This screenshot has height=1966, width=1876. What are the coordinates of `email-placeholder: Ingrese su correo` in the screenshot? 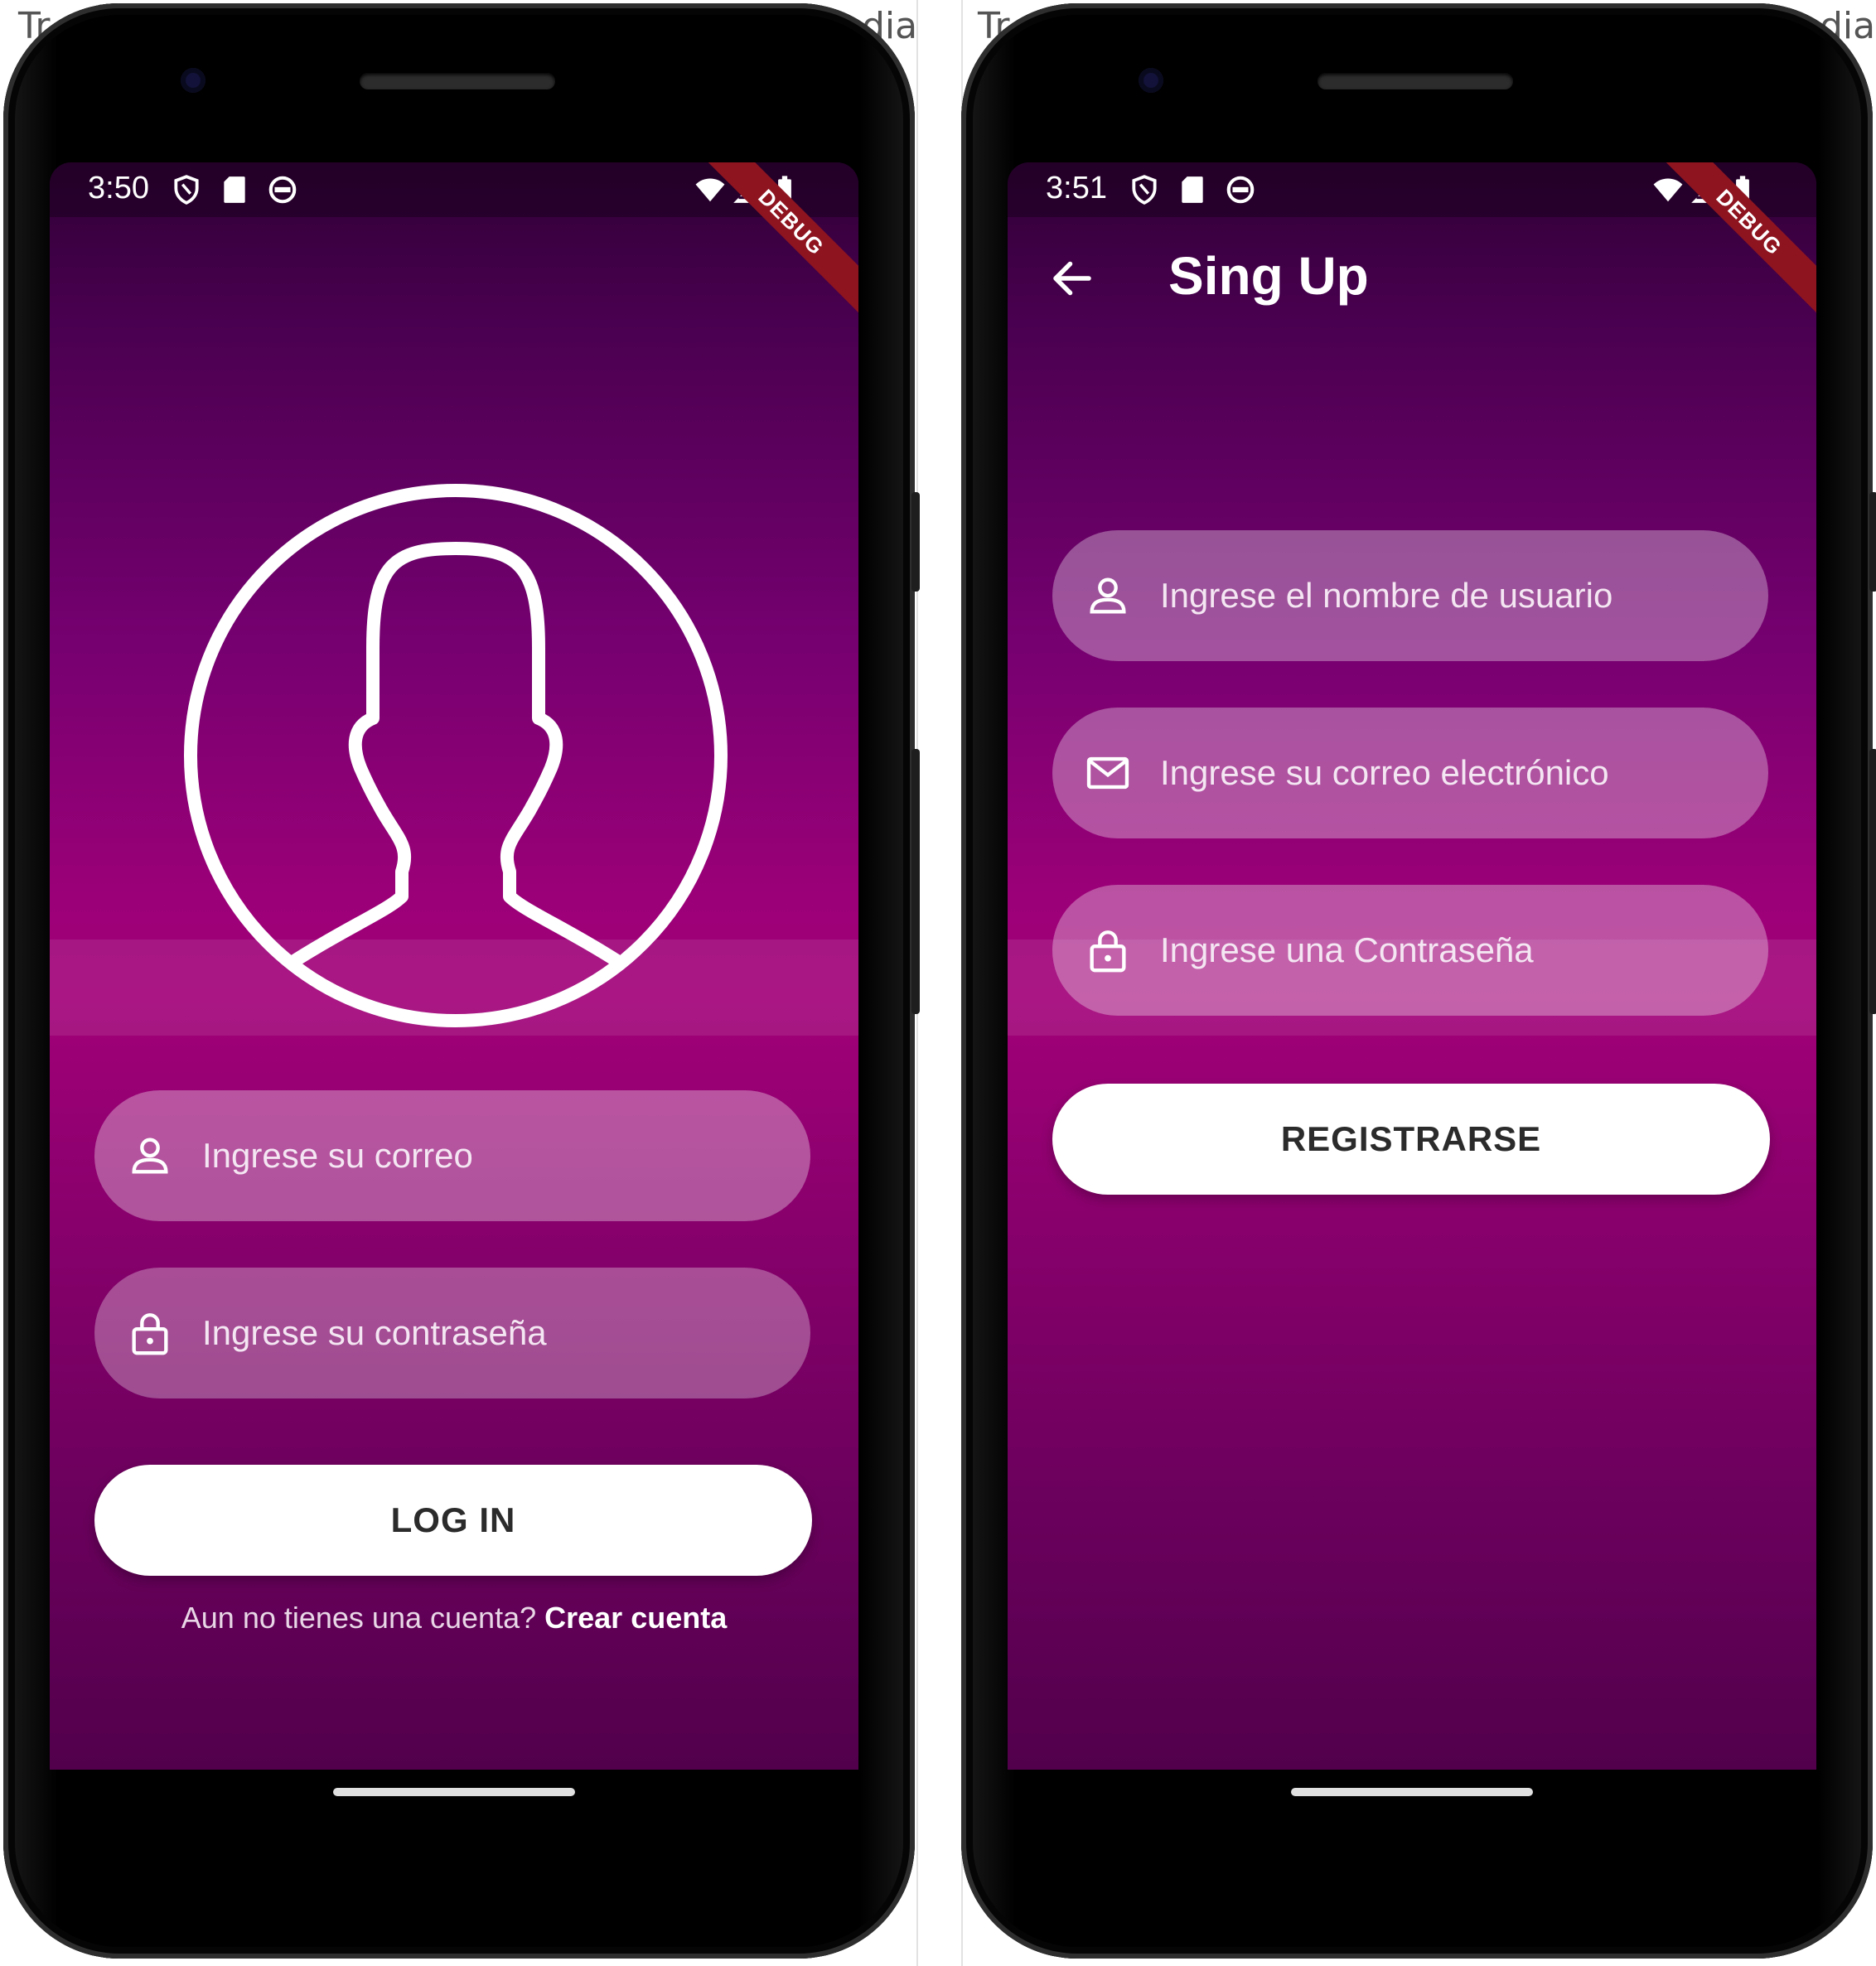 It's located at (337, 1155).